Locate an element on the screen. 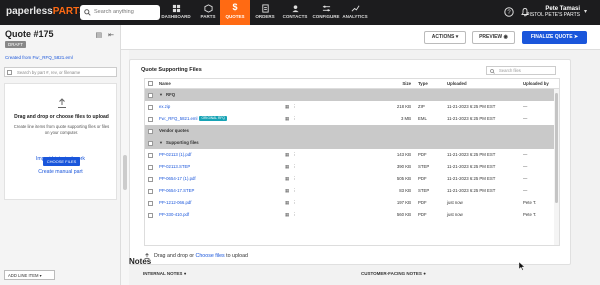 Image resolution: width=600 pixels, height=285 pixels. notes-icon: ▤ is located at coordinates (99, 35).